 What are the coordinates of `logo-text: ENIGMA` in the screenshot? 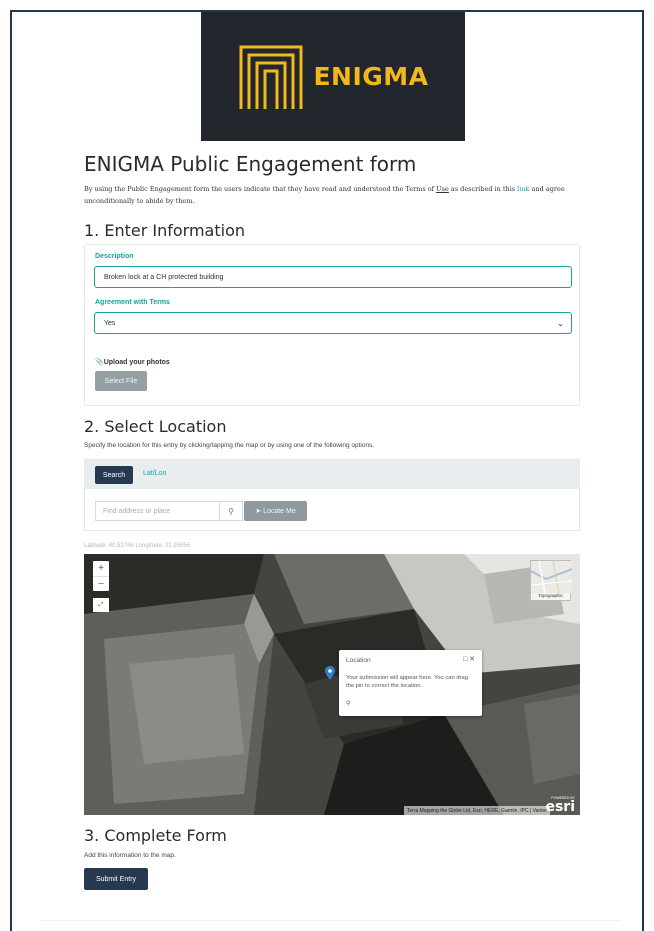 It's located at (371, 76).